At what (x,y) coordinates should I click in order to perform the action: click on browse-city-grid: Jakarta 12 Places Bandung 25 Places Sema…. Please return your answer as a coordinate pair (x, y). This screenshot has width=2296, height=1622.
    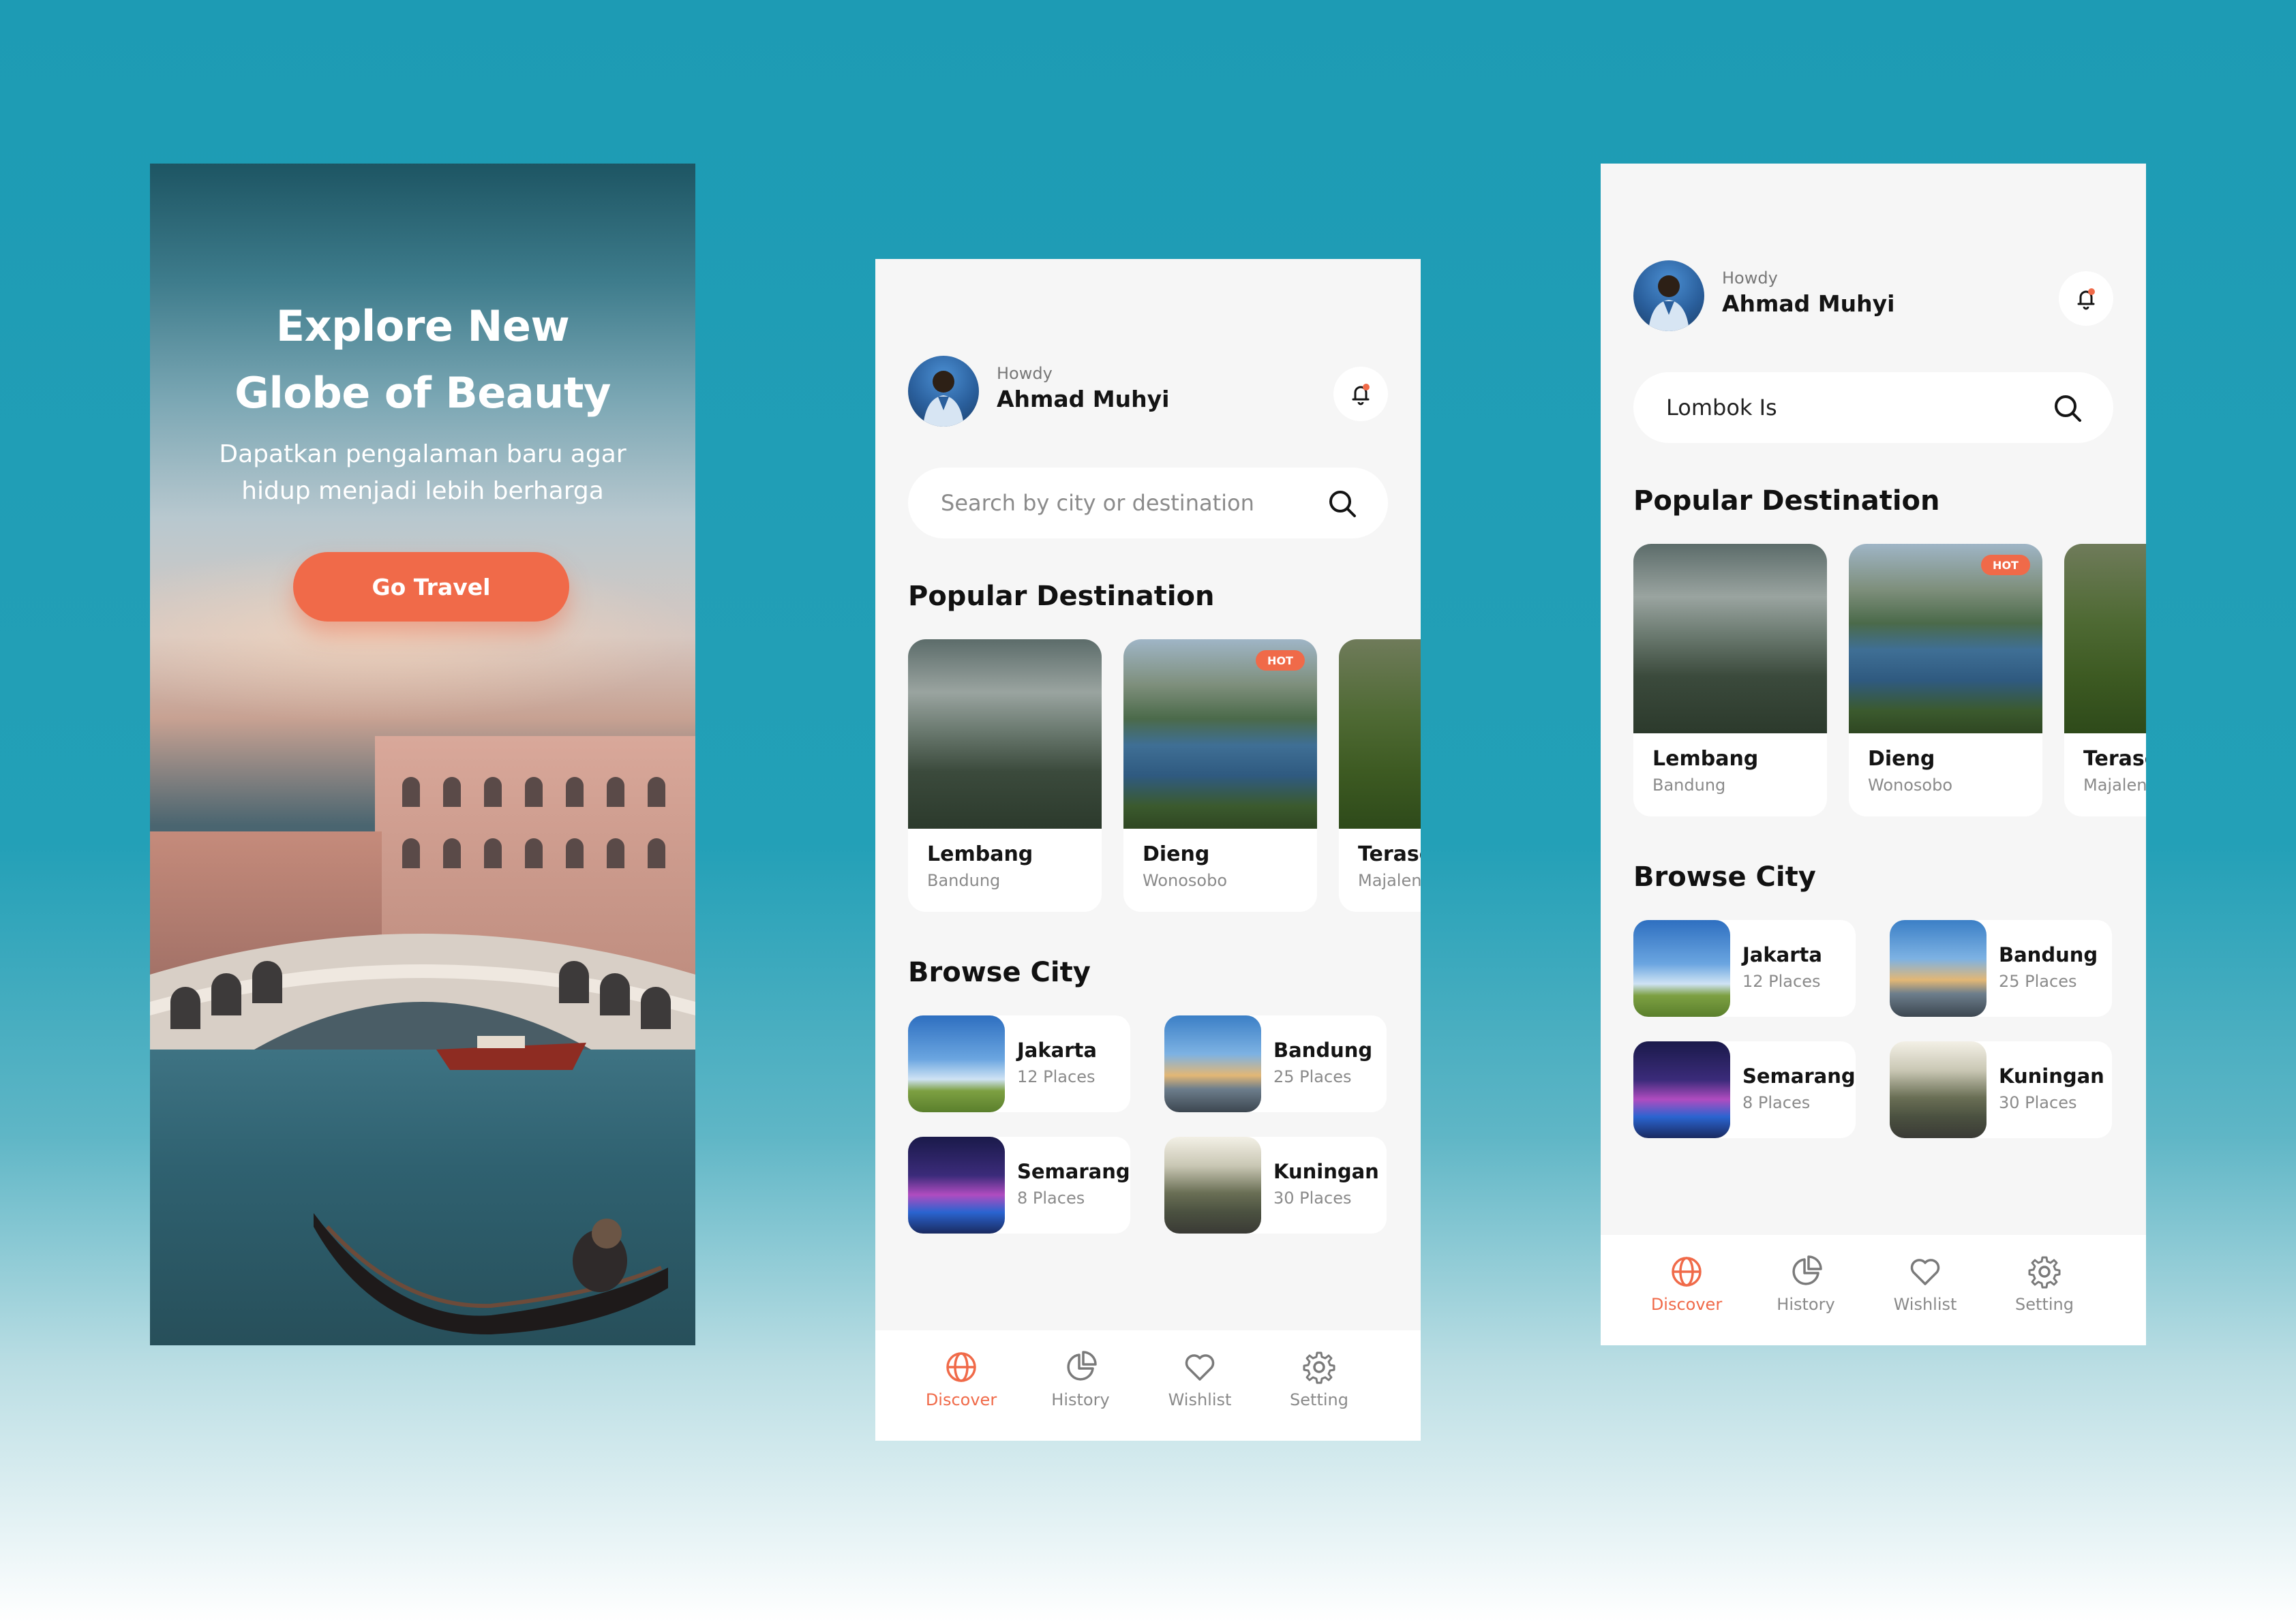
    Looking at the image, I should click on (1873, 1029).